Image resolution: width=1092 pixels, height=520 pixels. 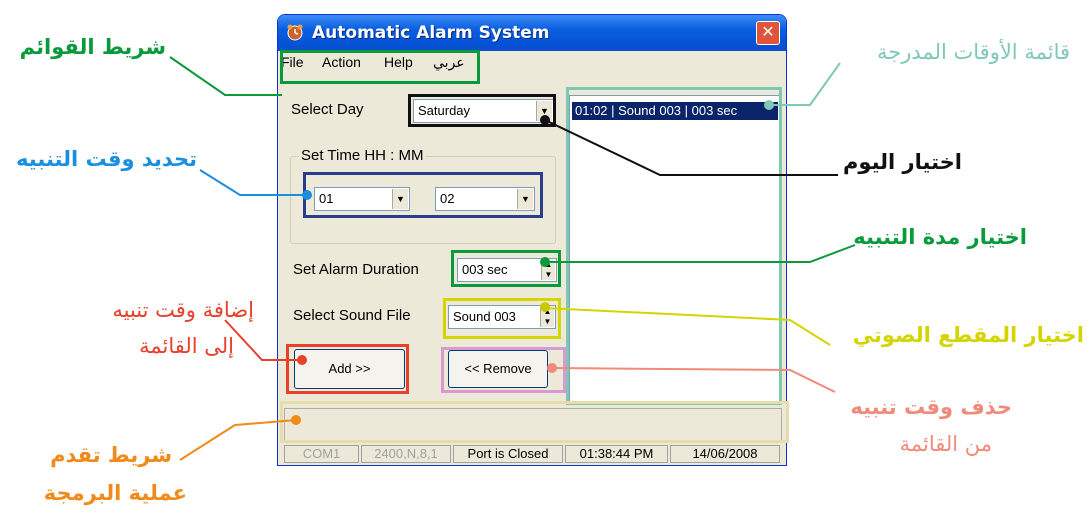 I want to click on menu-file: File, so click(x=292, y=62).